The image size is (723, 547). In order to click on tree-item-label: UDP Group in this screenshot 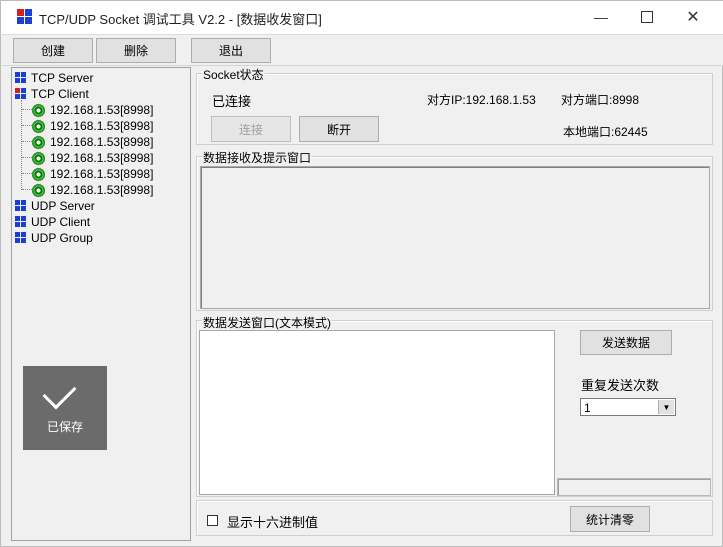, I will do `click(62, 238)`.